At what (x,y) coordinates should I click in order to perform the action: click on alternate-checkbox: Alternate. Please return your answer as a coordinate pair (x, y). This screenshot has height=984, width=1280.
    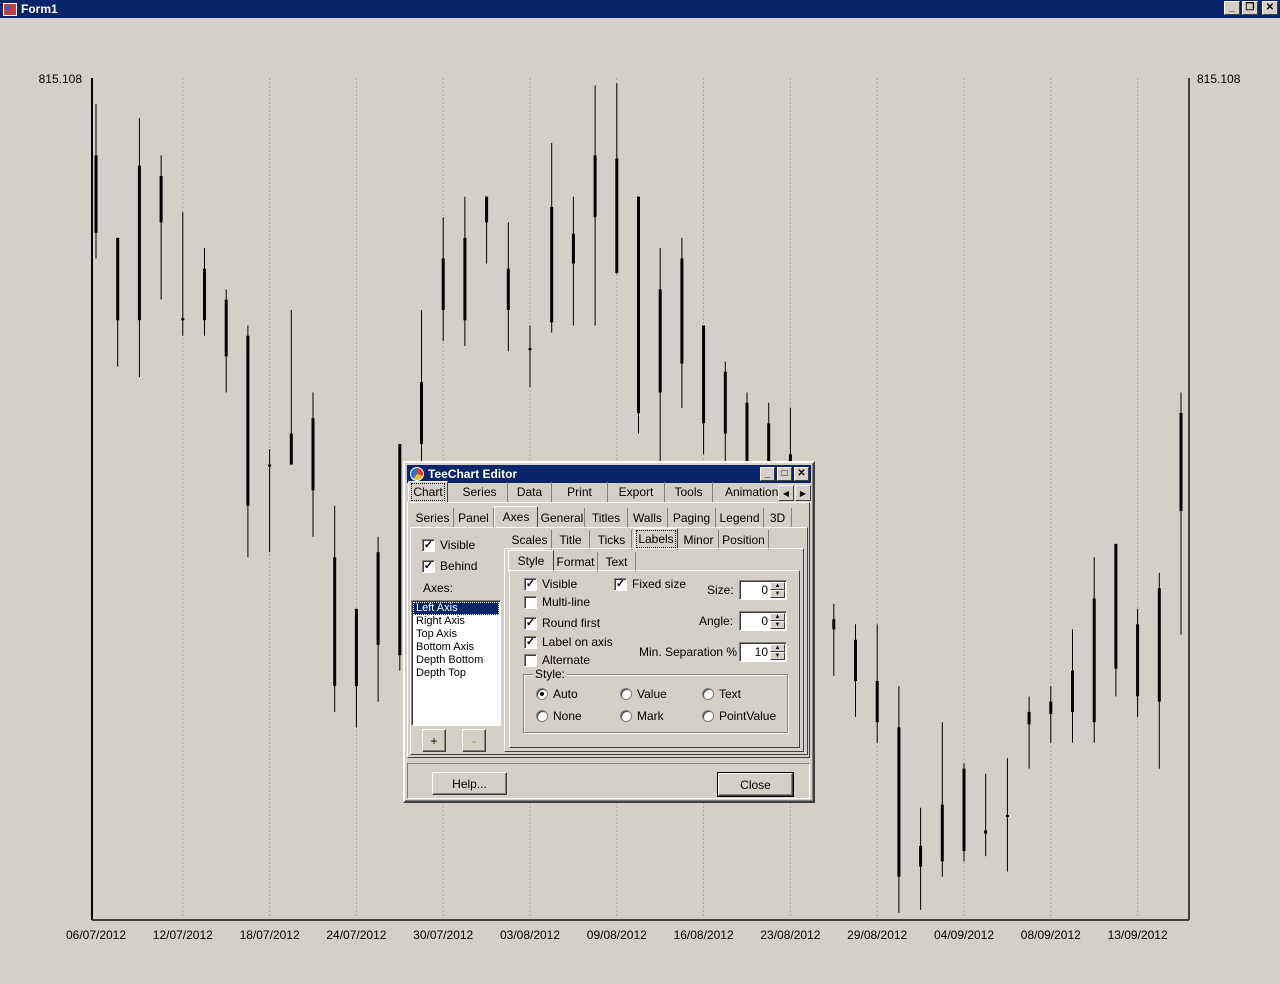
    Looking at the image, I should click on (557, 660).